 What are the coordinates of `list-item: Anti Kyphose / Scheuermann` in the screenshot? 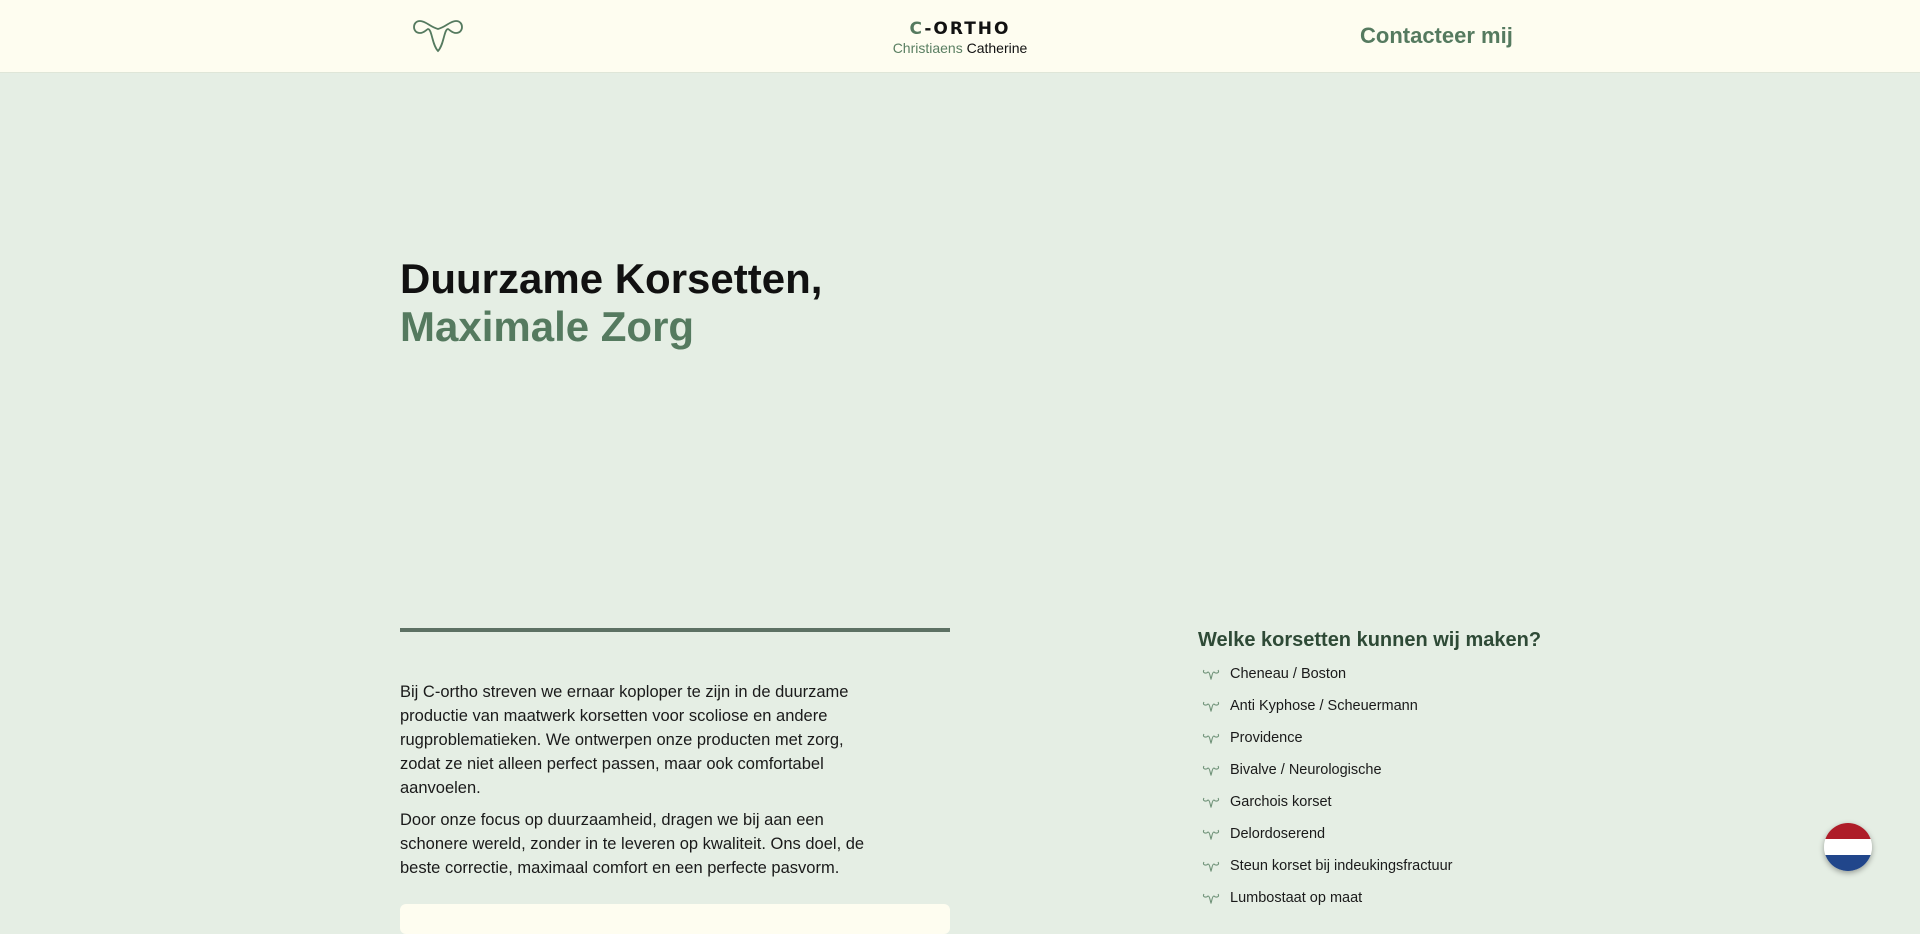 It's located at (1398, 706).